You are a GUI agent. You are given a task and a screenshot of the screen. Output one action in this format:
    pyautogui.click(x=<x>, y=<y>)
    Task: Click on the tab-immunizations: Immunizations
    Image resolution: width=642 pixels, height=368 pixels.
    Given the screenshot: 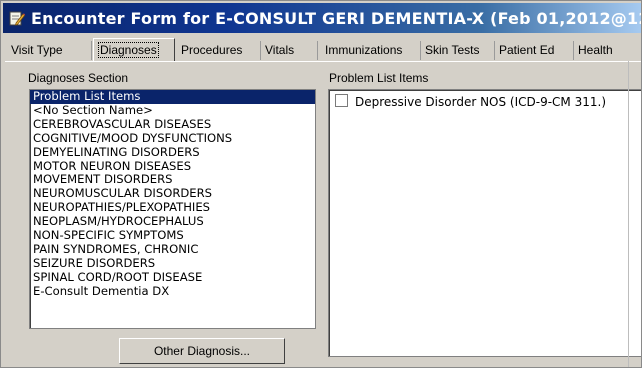 What is the action you would take?
    pyautogui.click(x=371, y=50)
    